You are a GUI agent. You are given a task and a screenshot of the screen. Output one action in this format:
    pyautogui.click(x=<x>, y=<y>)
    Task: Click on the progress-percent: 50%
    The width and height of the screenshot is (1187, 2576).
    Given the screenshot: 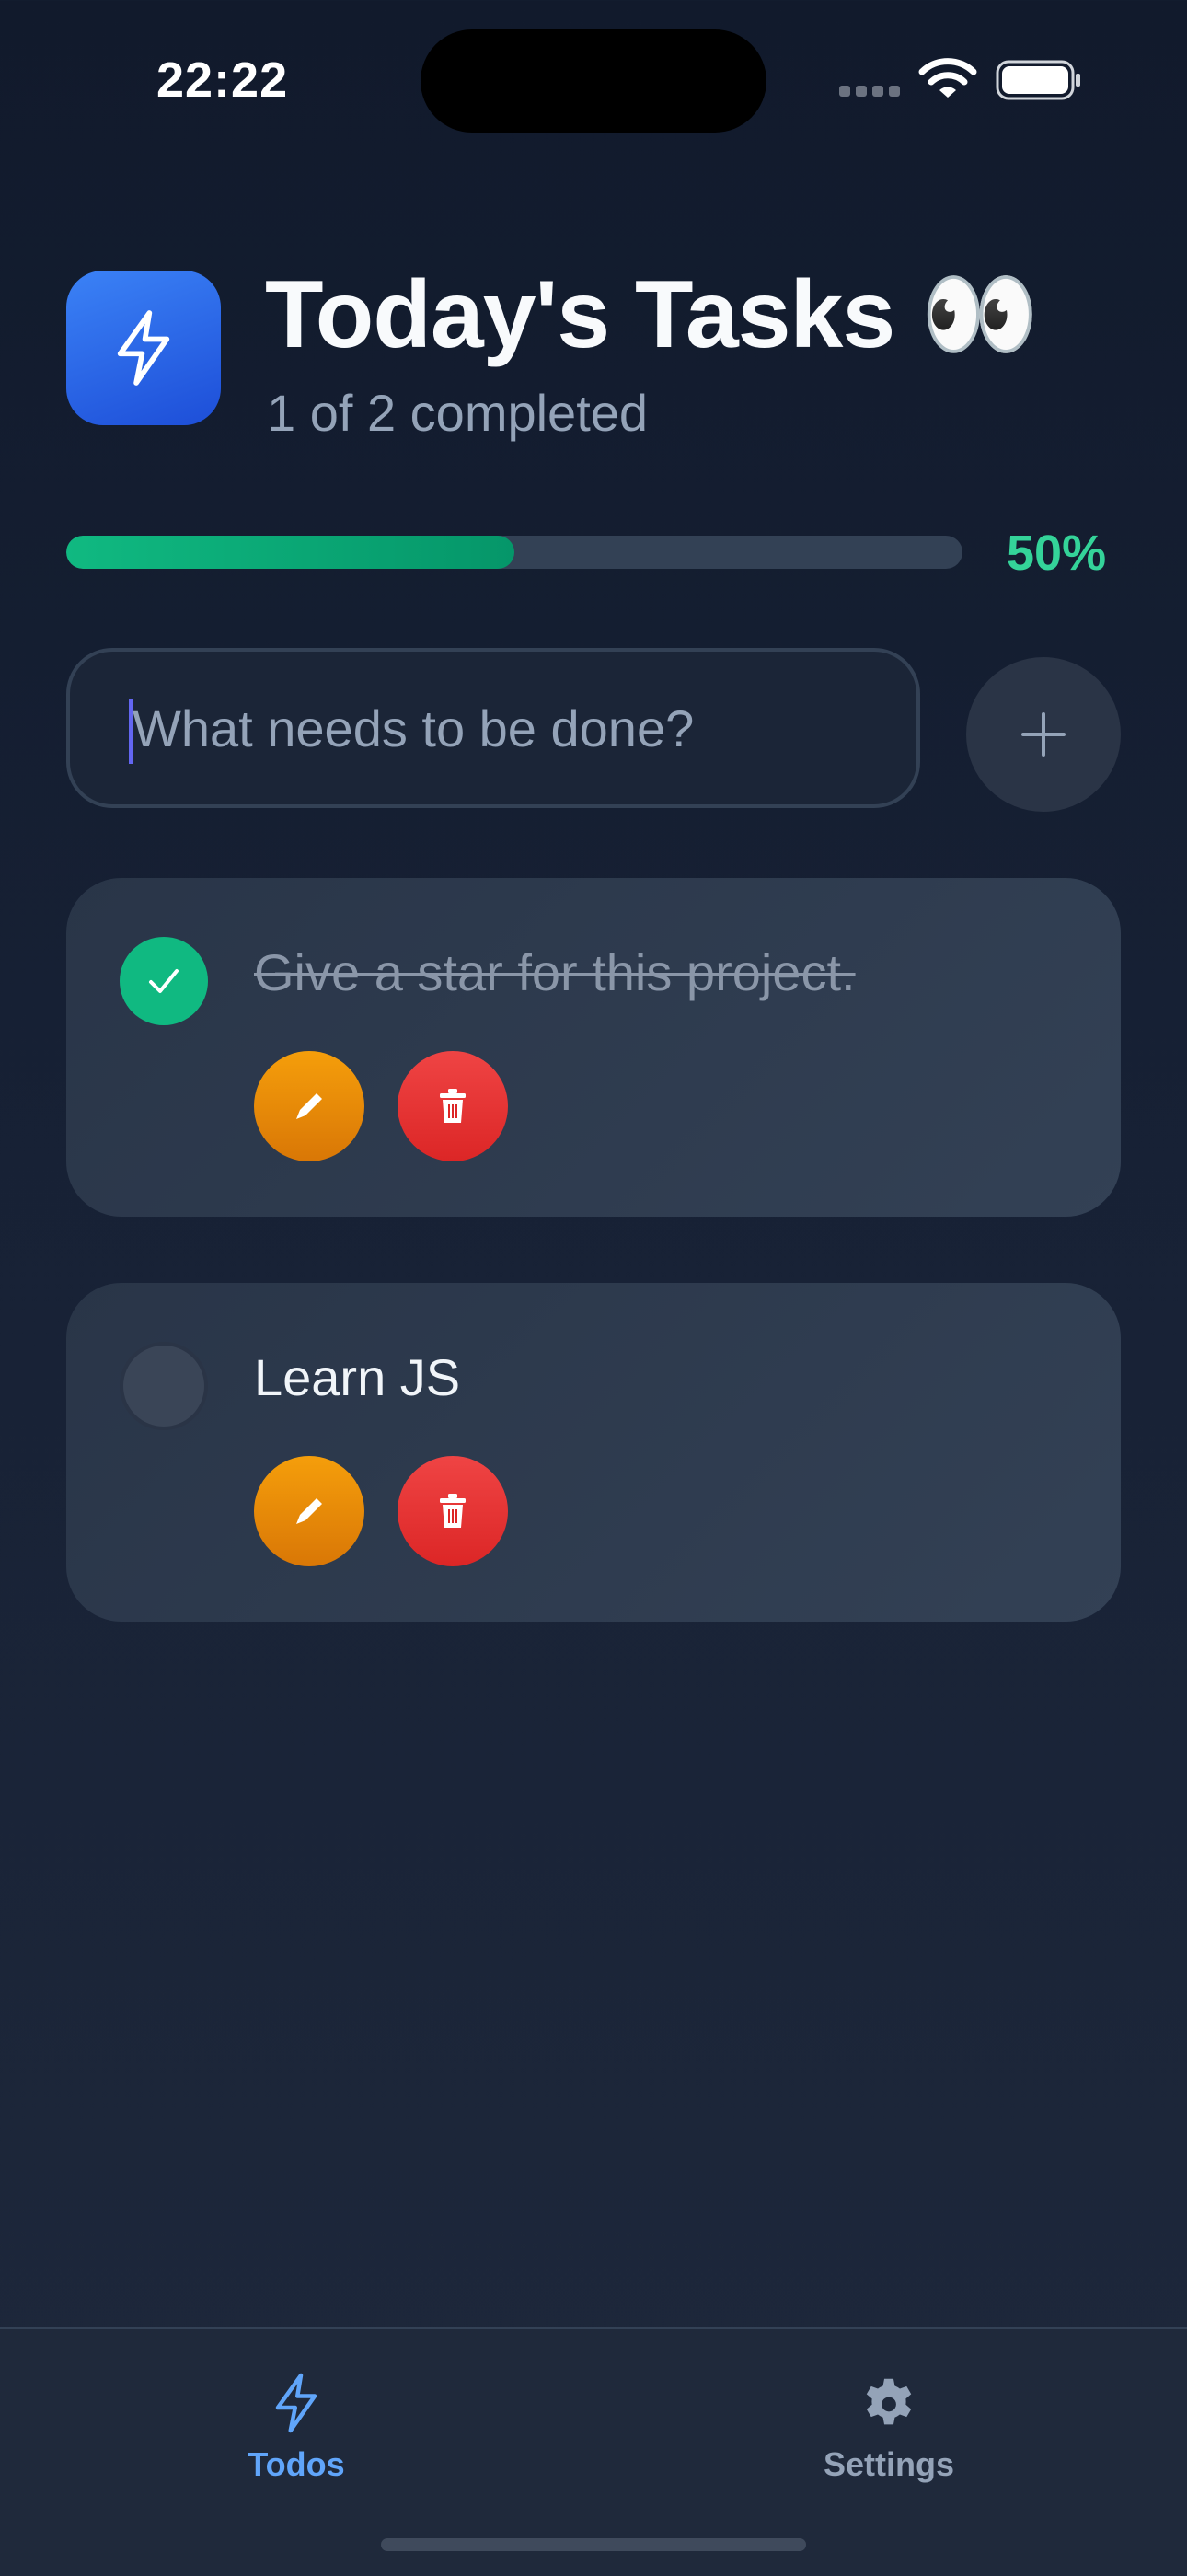 What is the action you would take?
    pyautogui.click(x=1057, y=553)
    